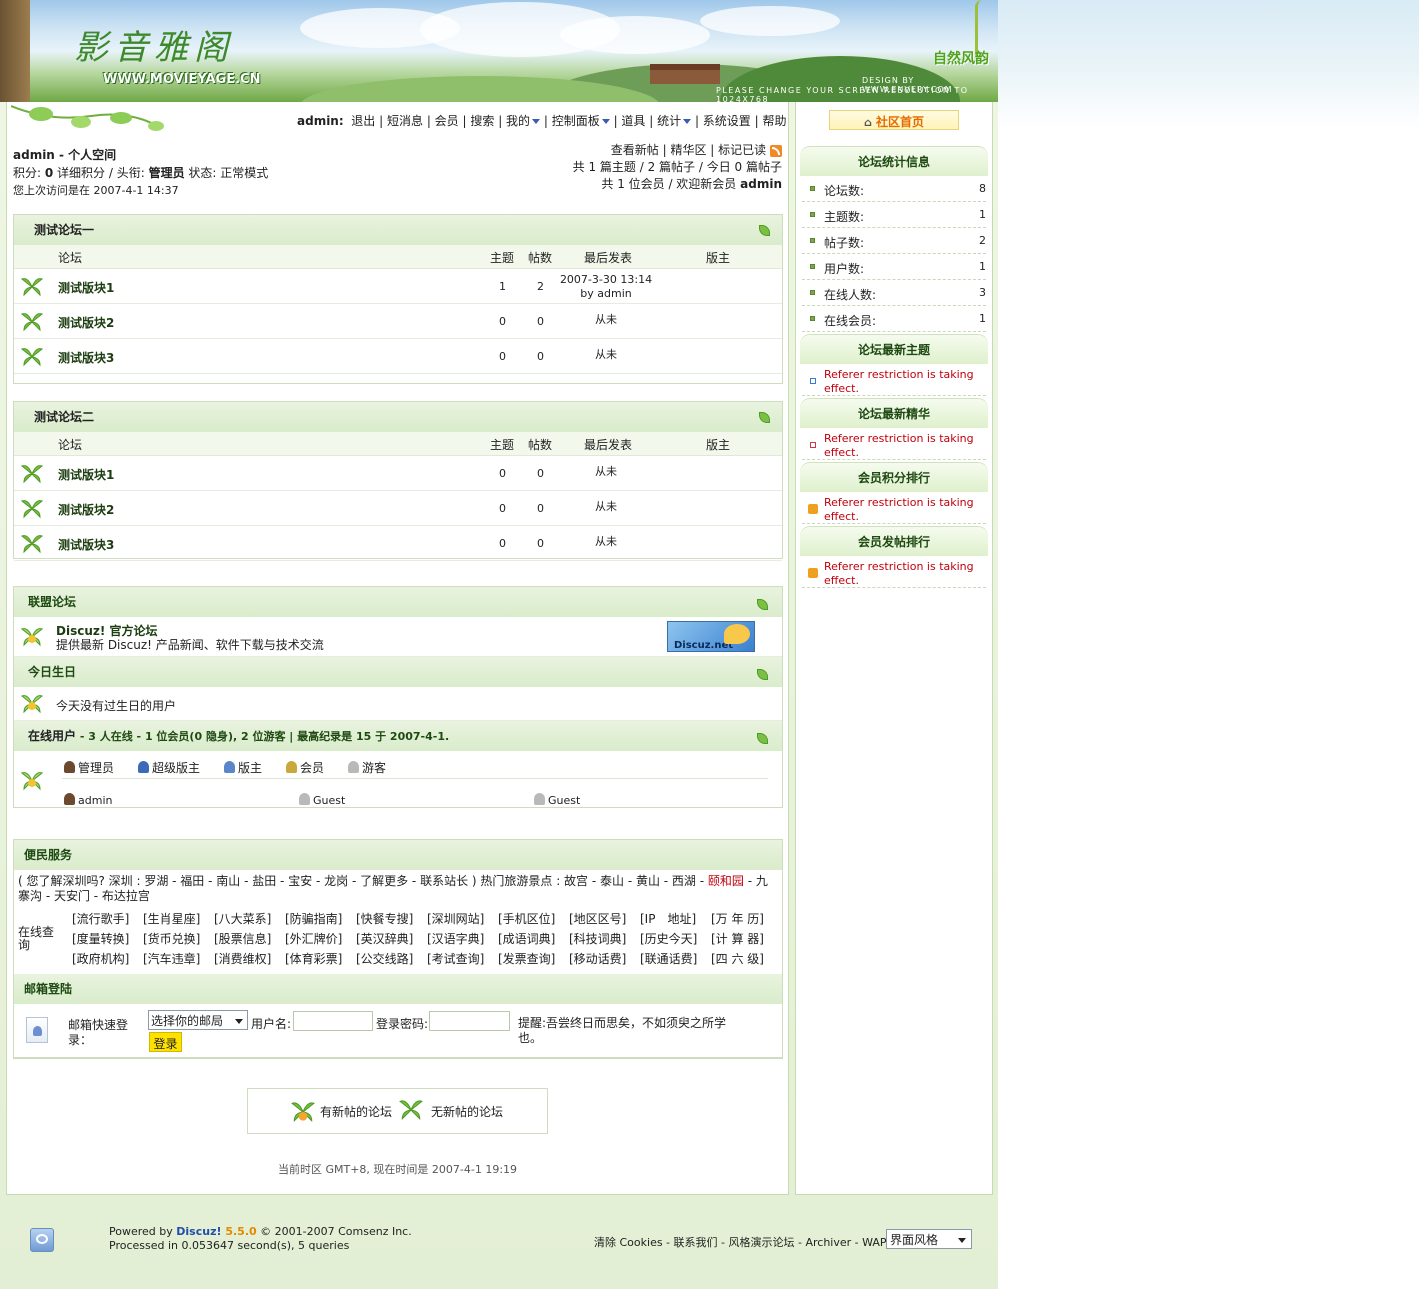 This screenshot has height=1289, width=1419. Describe the element at coordinates (462, 918) in the screenshot. I see `query-link: [深圳网站]` at that location.